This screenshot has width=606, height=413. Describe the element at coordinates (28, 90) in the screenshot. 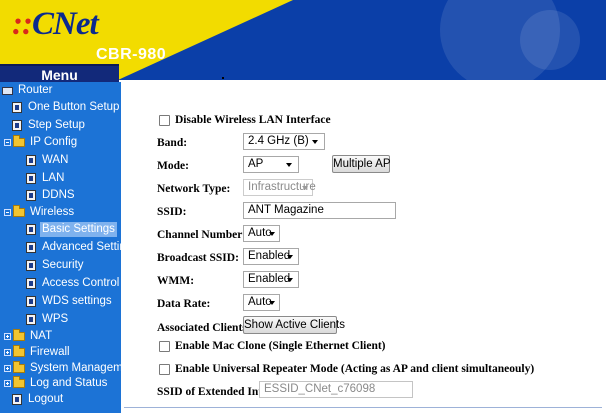

I see `sidebar-item-router: Router` at that location.